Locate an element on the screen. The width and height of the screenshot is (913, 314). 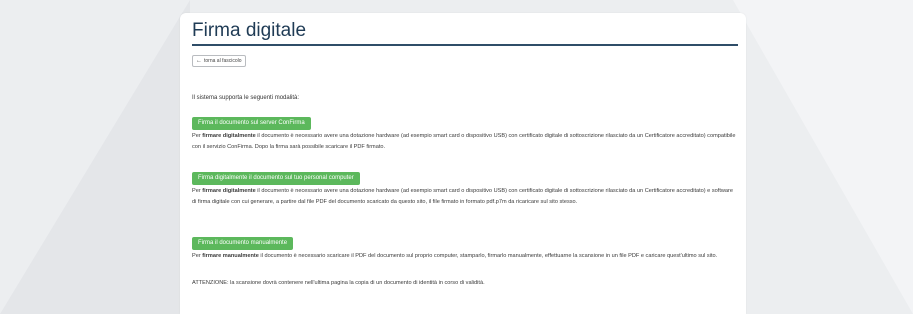
back-button: ← torna al fascicolo is located at coordinates (219, 61).